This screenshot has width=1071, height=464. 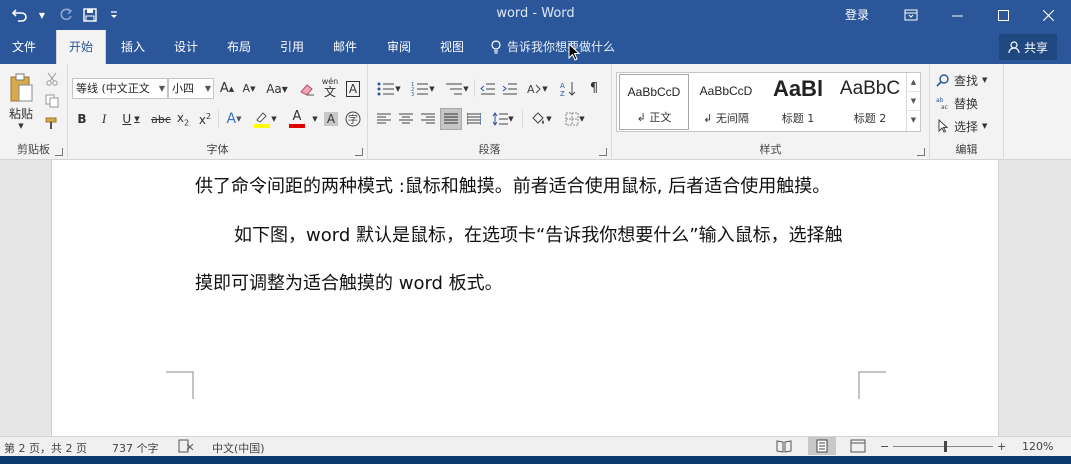 I want to click on style-no-spacing-sample: AaBbCcD, so click(x=726, y=91).